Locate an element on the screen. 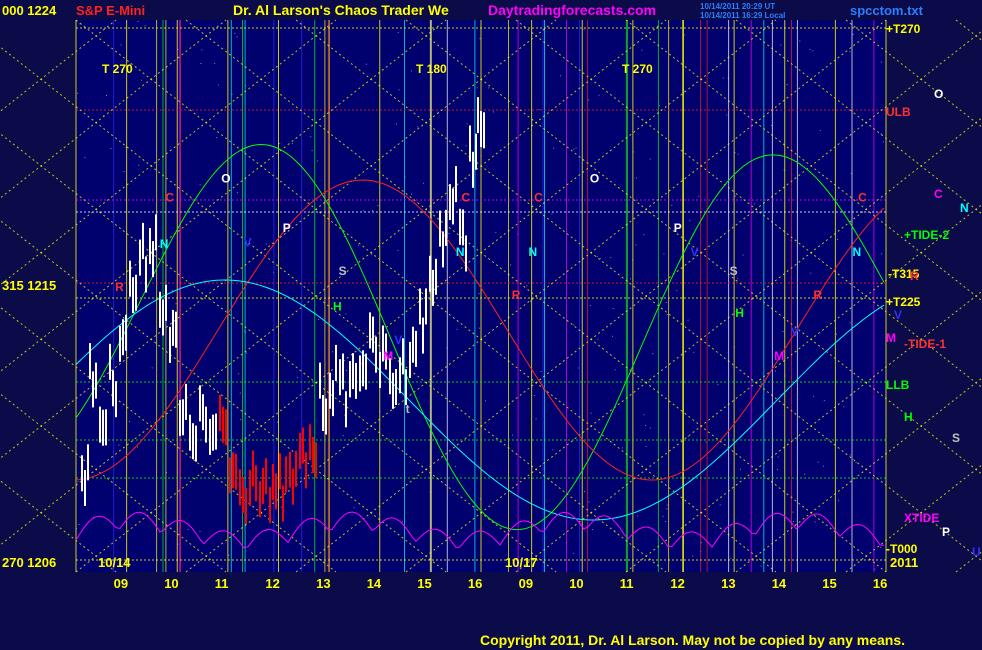 The height and width of the screenshot is (650, 982). planet-marker: M is located at coordinates (779, 356).